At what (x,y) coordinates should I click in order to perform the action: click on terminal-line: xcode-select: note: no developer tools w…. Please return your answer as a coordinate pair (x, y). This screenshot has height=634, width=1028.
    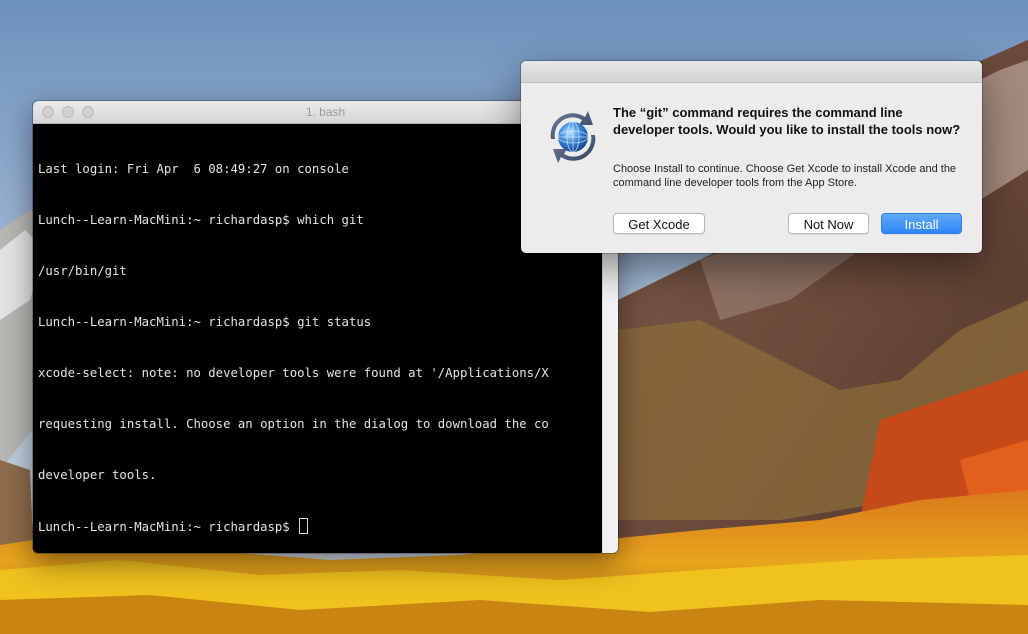
    Looking at the image, I should click on (293, 373).